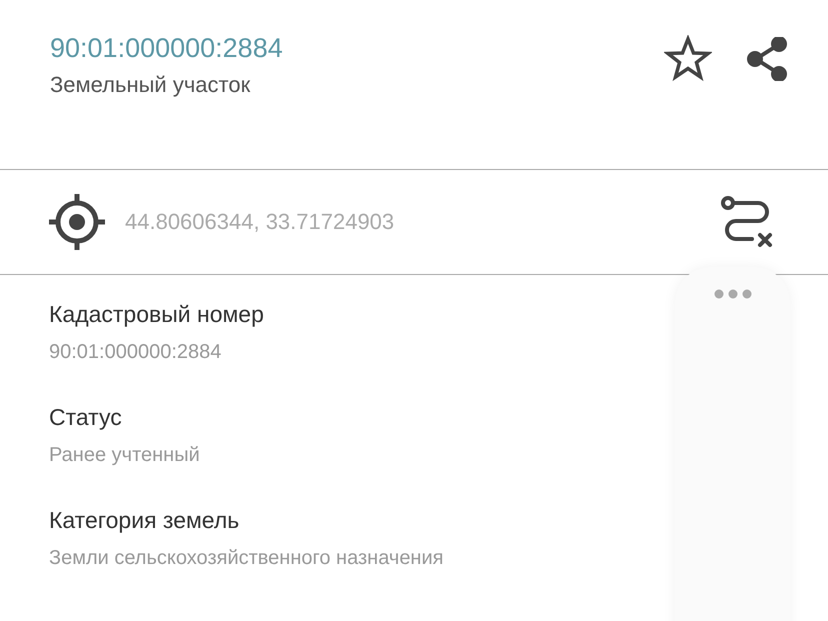 This screenshot has height=621, width=828. What do you see at coordinates (144, 520) in the screenshot?
I see `field-label: Категория земель` at bounding box center [144, 520].